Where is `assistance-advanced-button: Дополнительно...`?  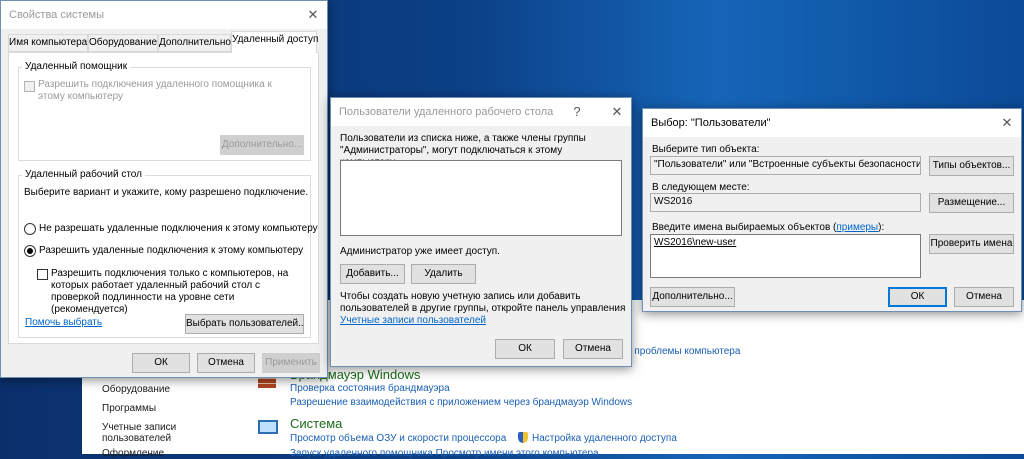
assistance-advanced-button: Дополнительно... is located at coordinates (262, 145).